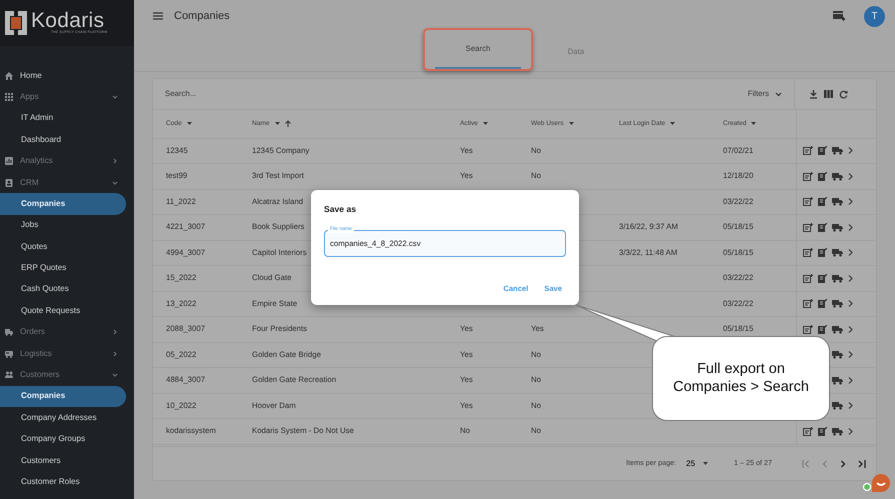 Image resolution: width=895 pixels, height=499 pixels. Describe the element at coordinates (9, 375) in the screenshot. I see `people-icon` at that location.